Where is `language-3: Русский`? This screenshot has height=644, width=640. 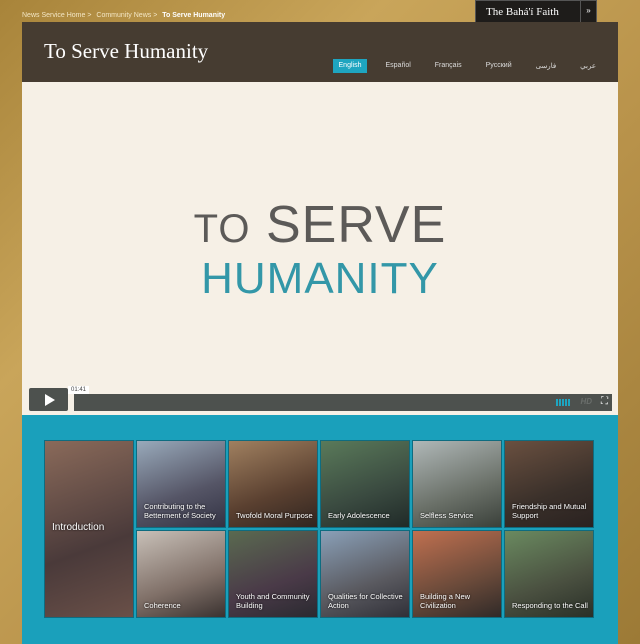
language-3: Русский is located at coordinates (499, 66).